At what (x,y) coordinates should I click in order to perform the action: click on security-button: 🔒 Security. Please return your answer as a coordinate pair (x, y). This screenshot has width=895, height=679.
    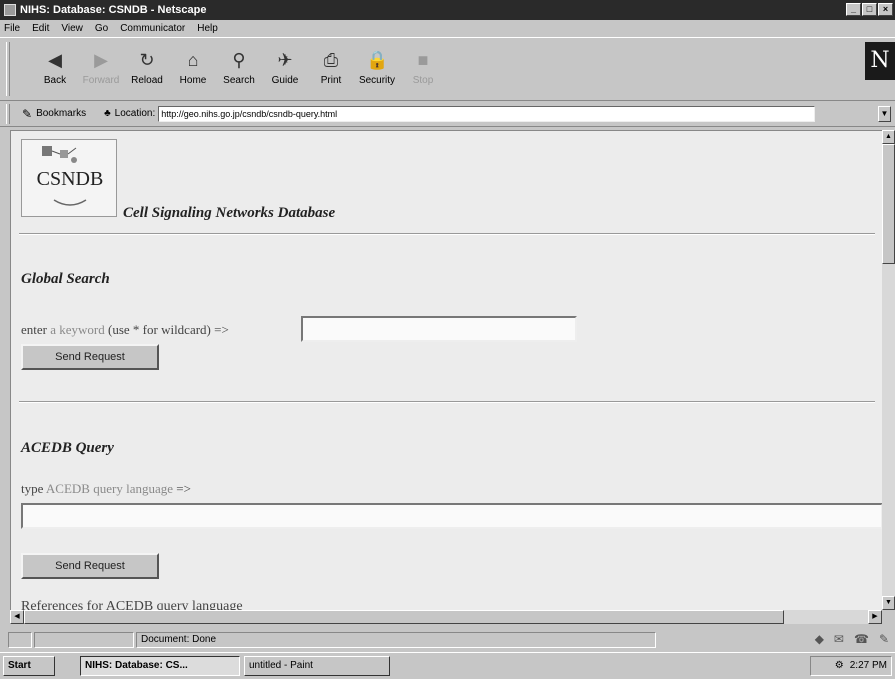
    Looking at the image, I should click on (377, 69).